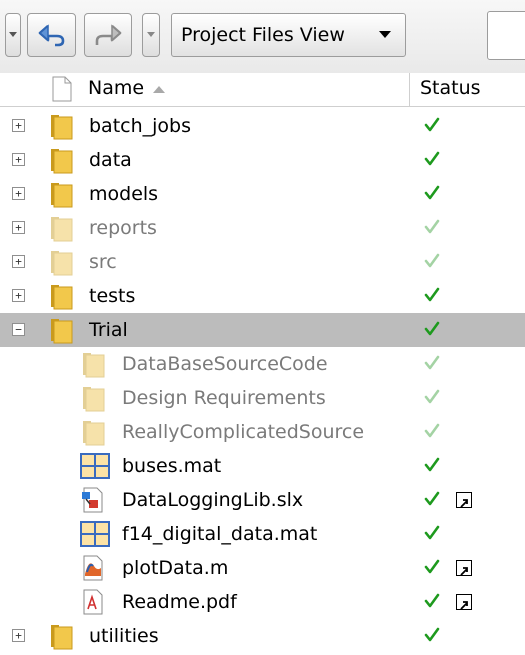 The width and height of the screenshot is (525, 655). I want to click on tree-row: + src, so click(262, 262).